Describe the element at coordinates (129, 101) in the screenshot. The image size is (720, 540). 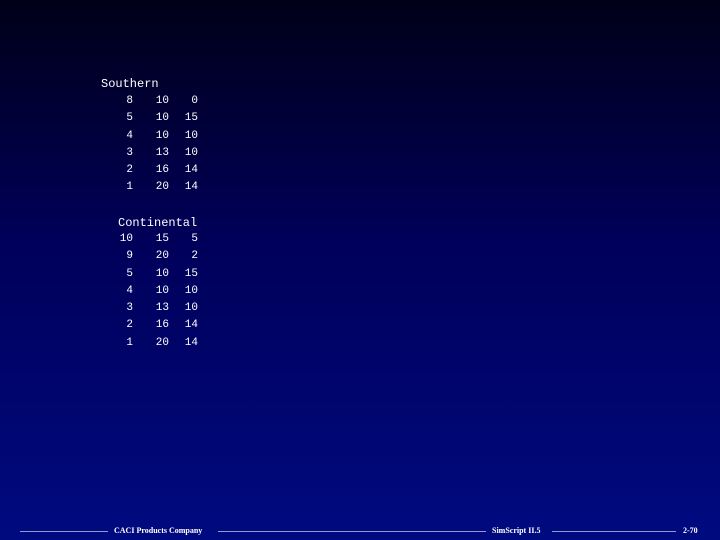
I see `table-cell: 8` at that location.